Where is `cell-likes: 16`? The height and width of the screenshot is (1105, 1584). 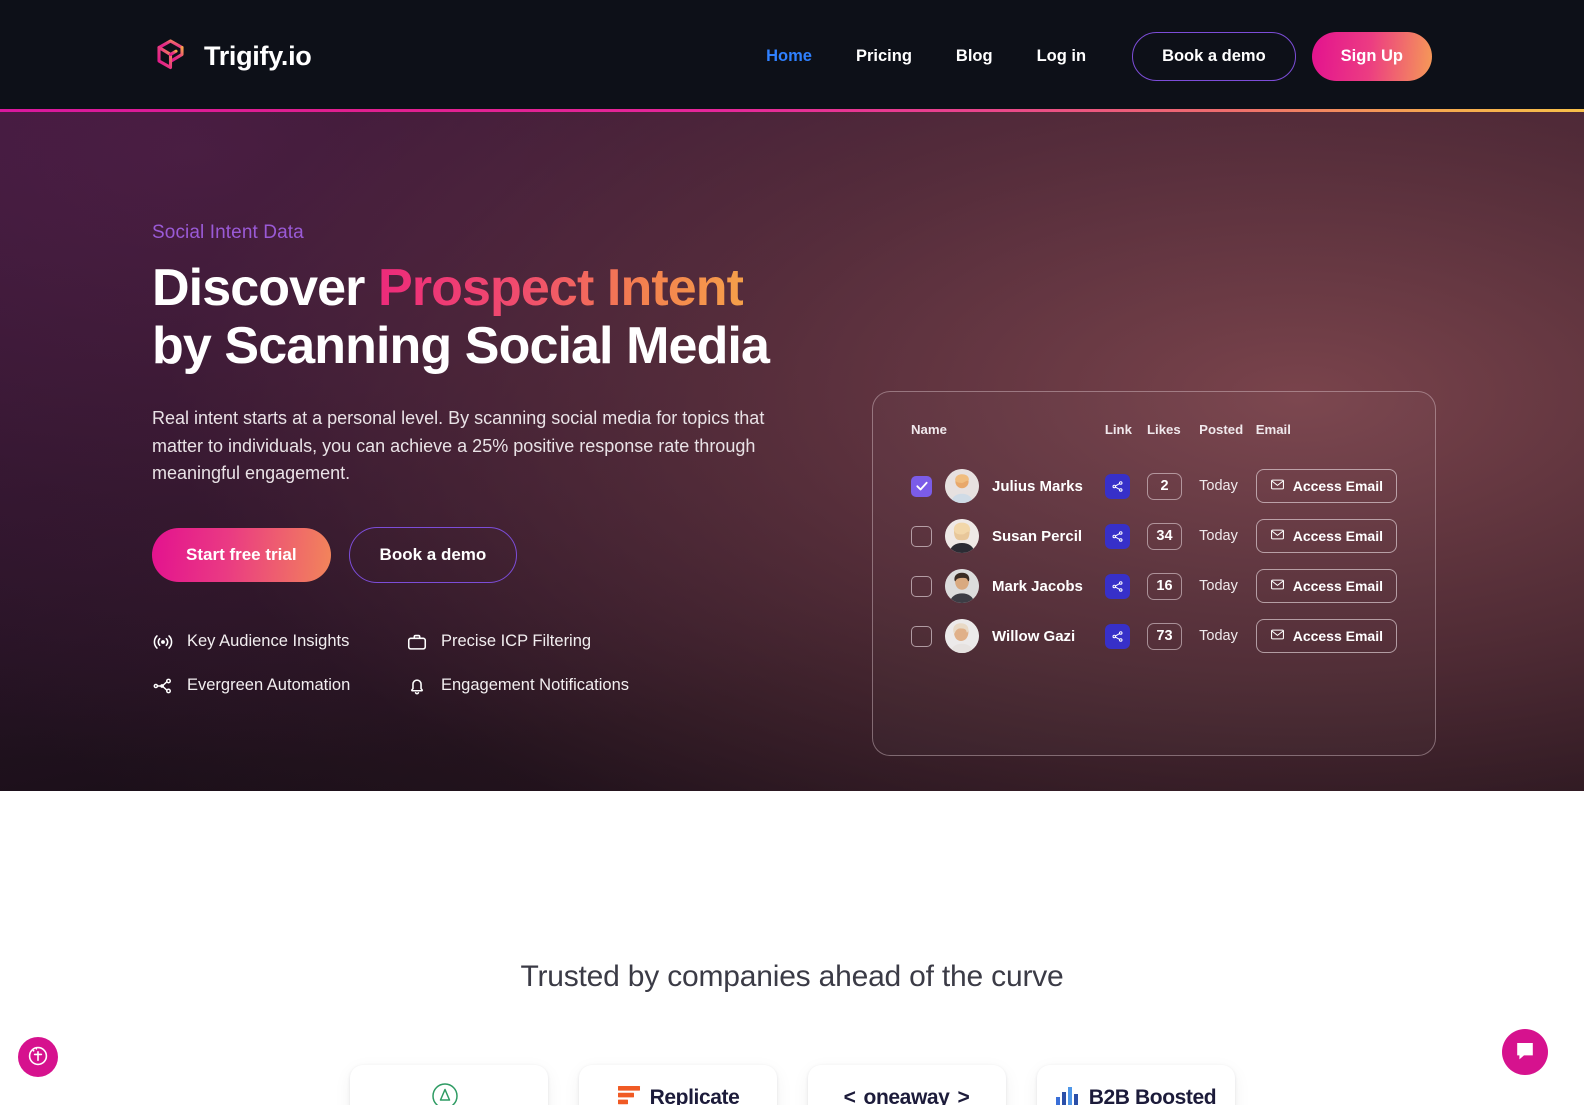 cell-likes: 16 is located at coordinates (1172, 586).